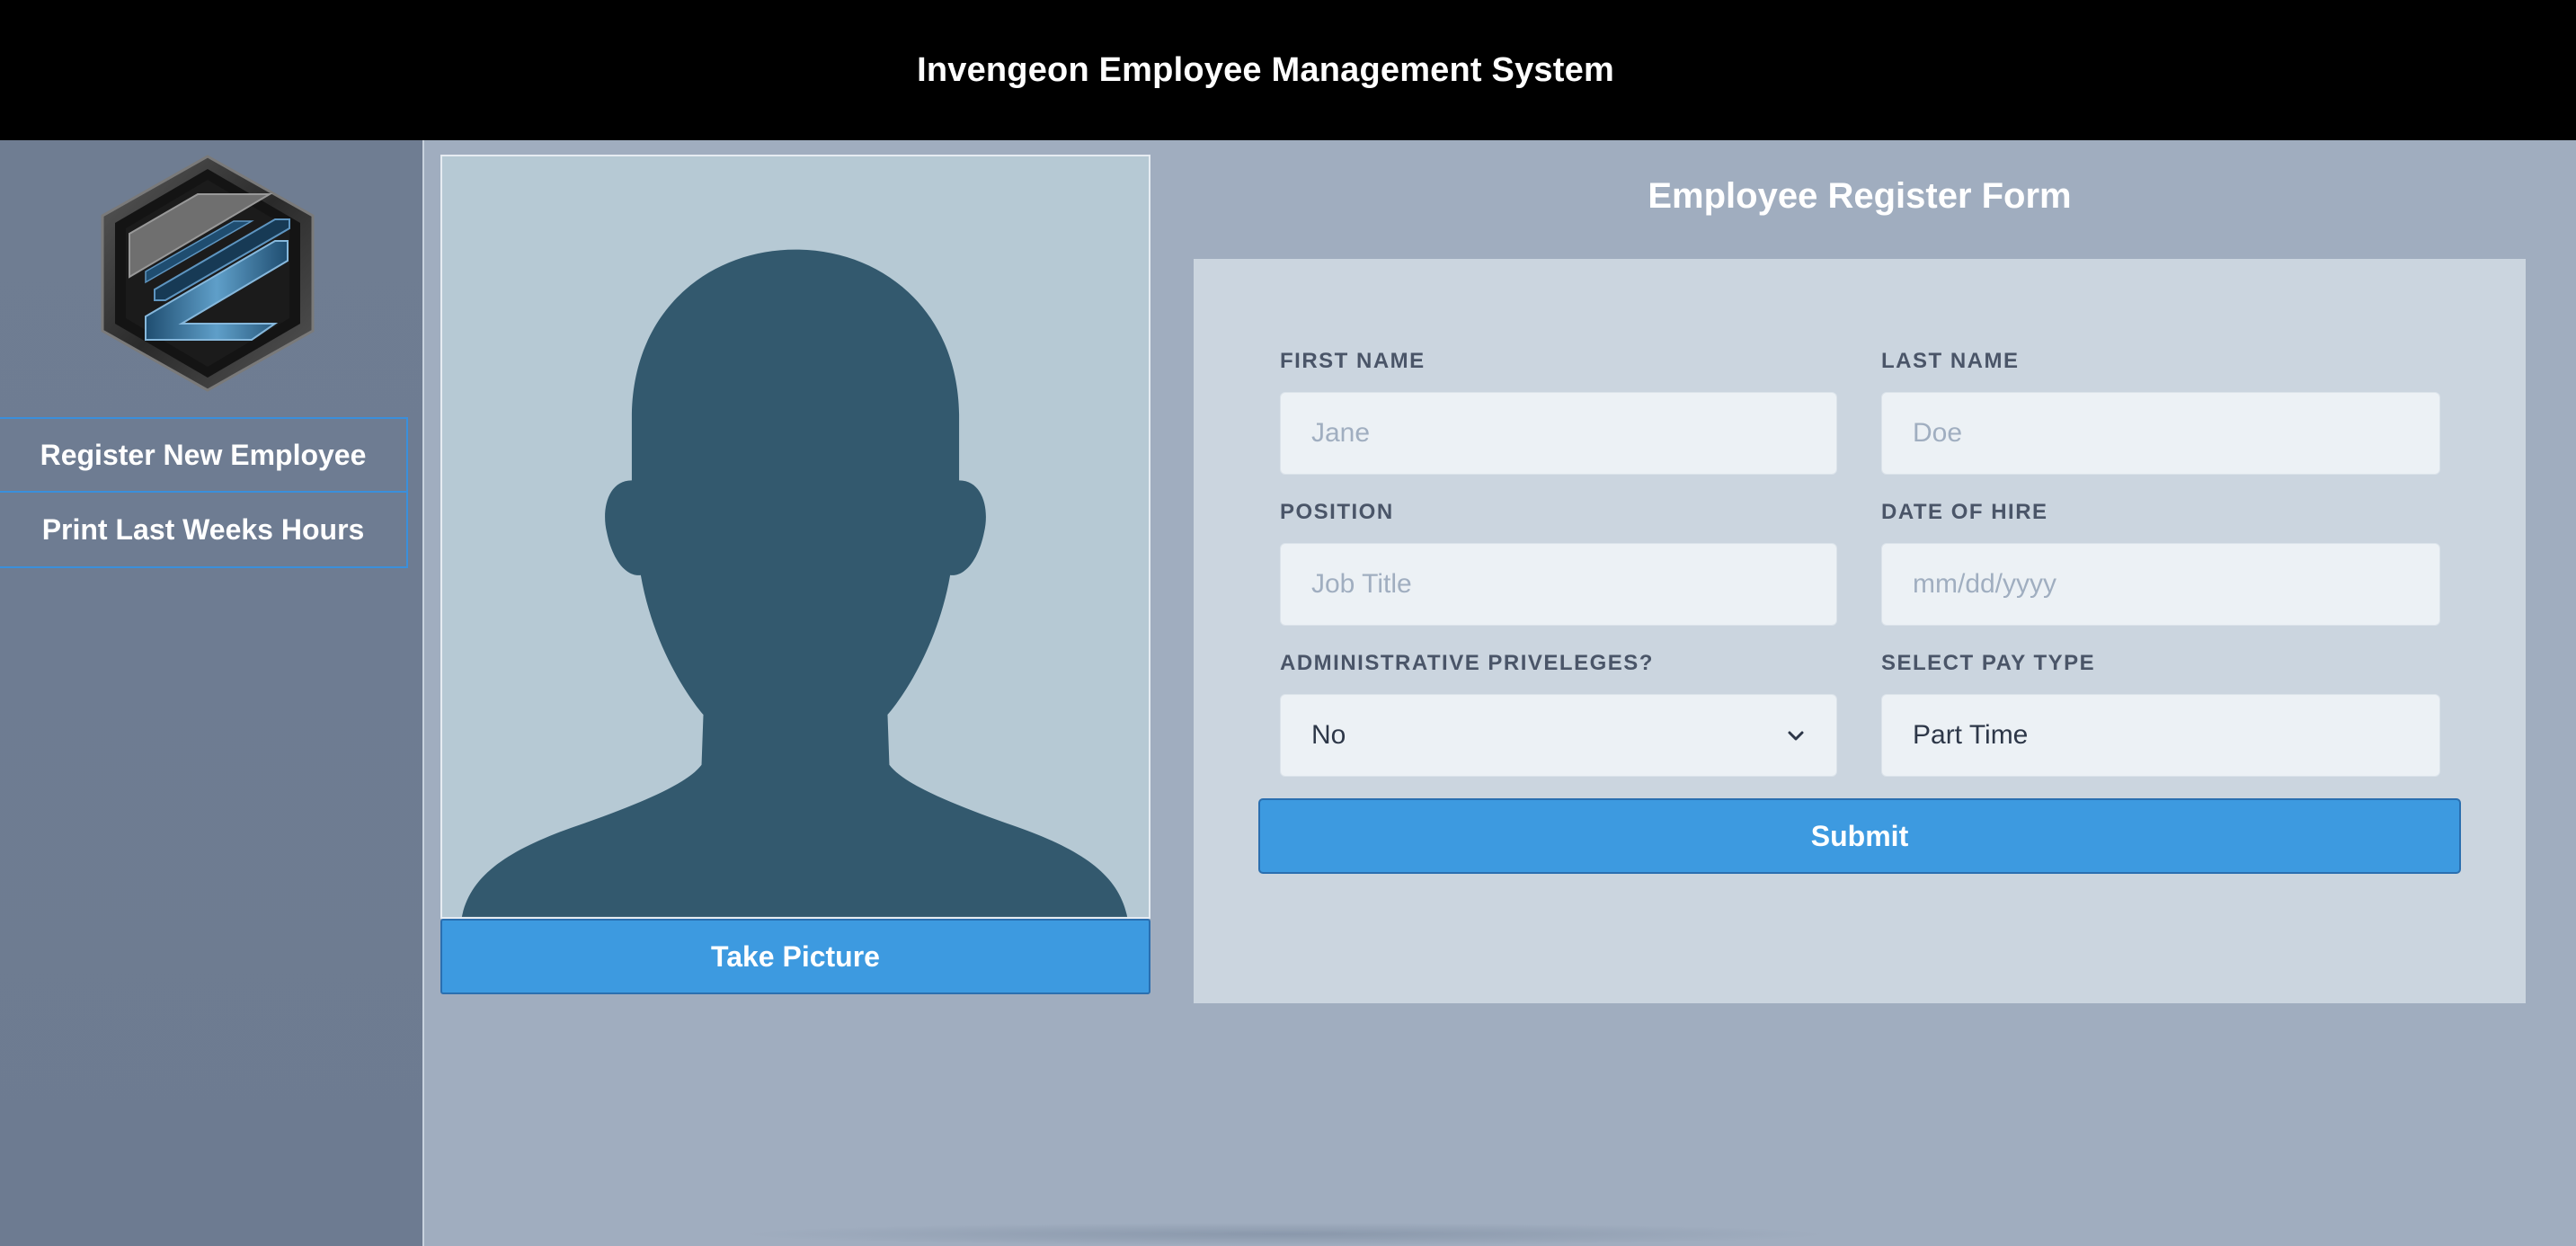  I want to click on first-name-label: FIRST NAME, so click(1353, 361).